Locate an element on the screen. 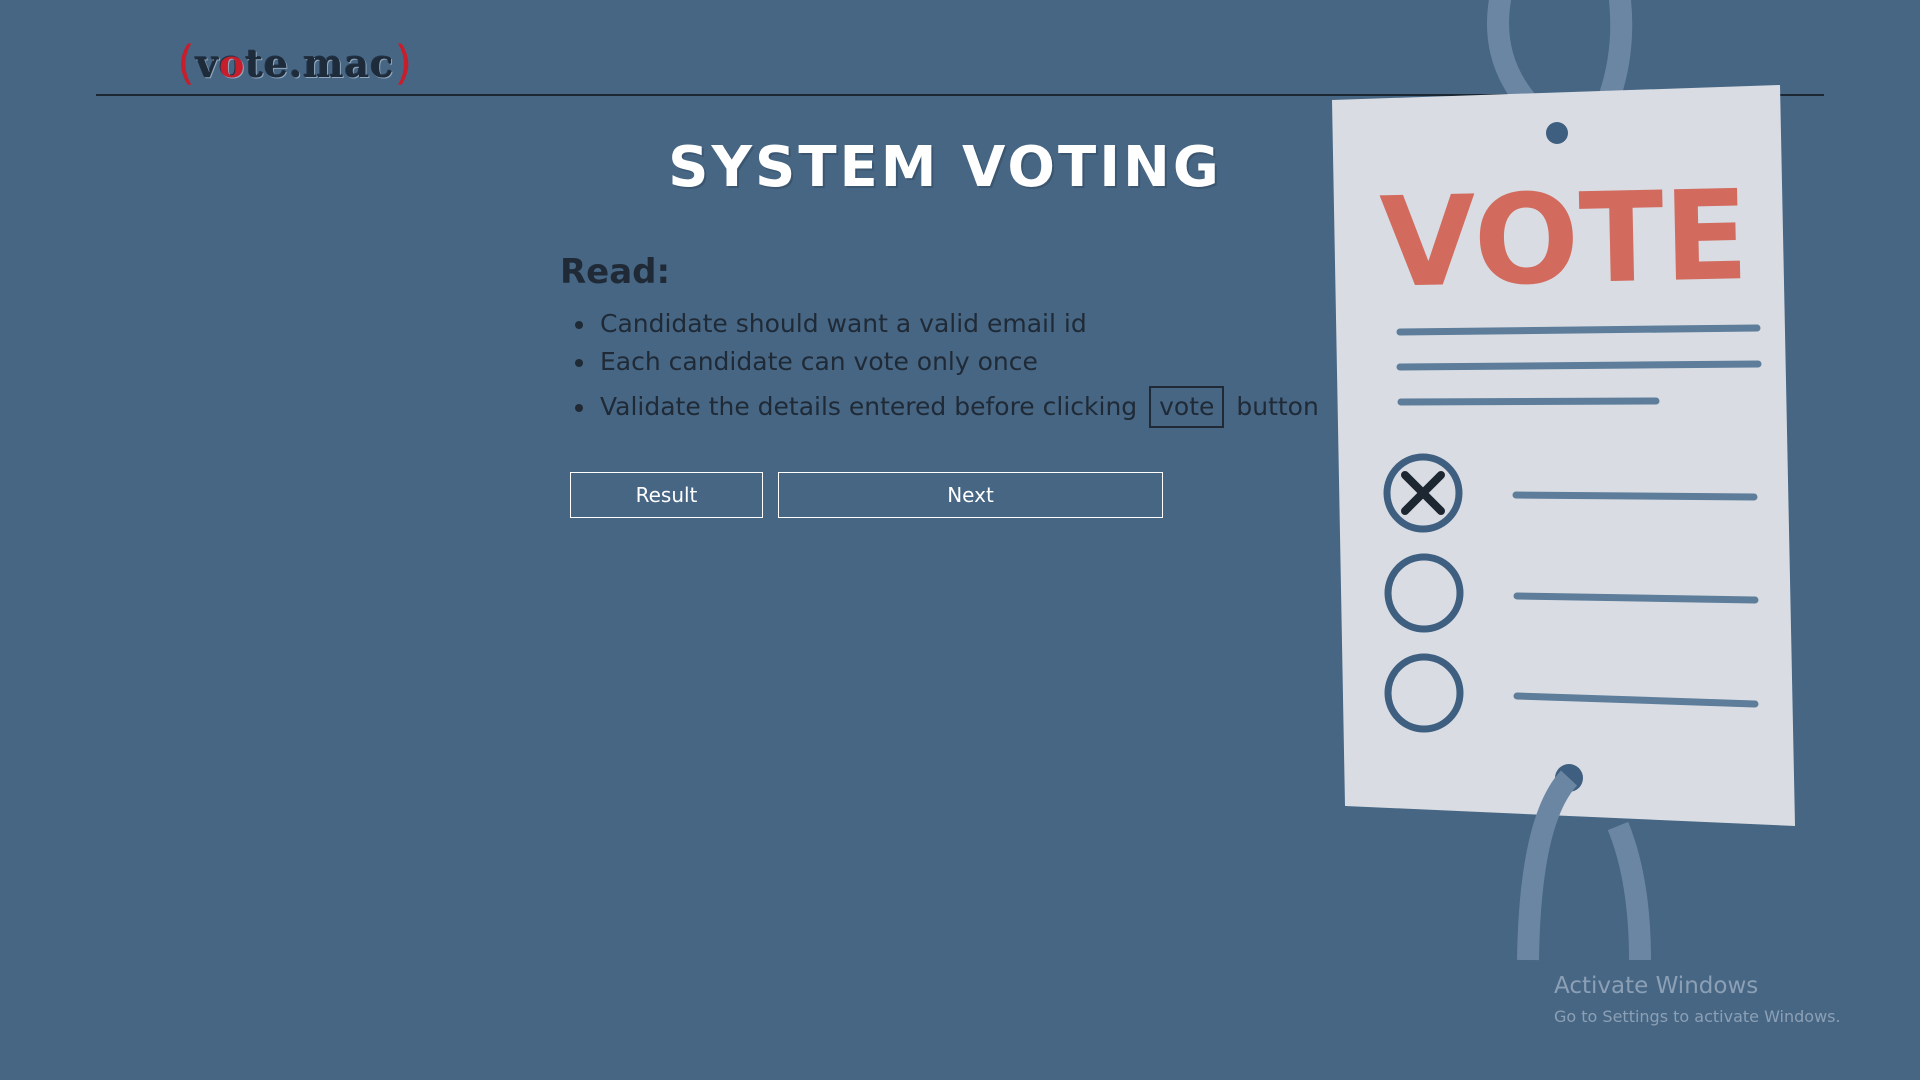 The width and height of the screenshot is (1920, 1080). logo-close-paren: ) is located at coordinates (404, 63).